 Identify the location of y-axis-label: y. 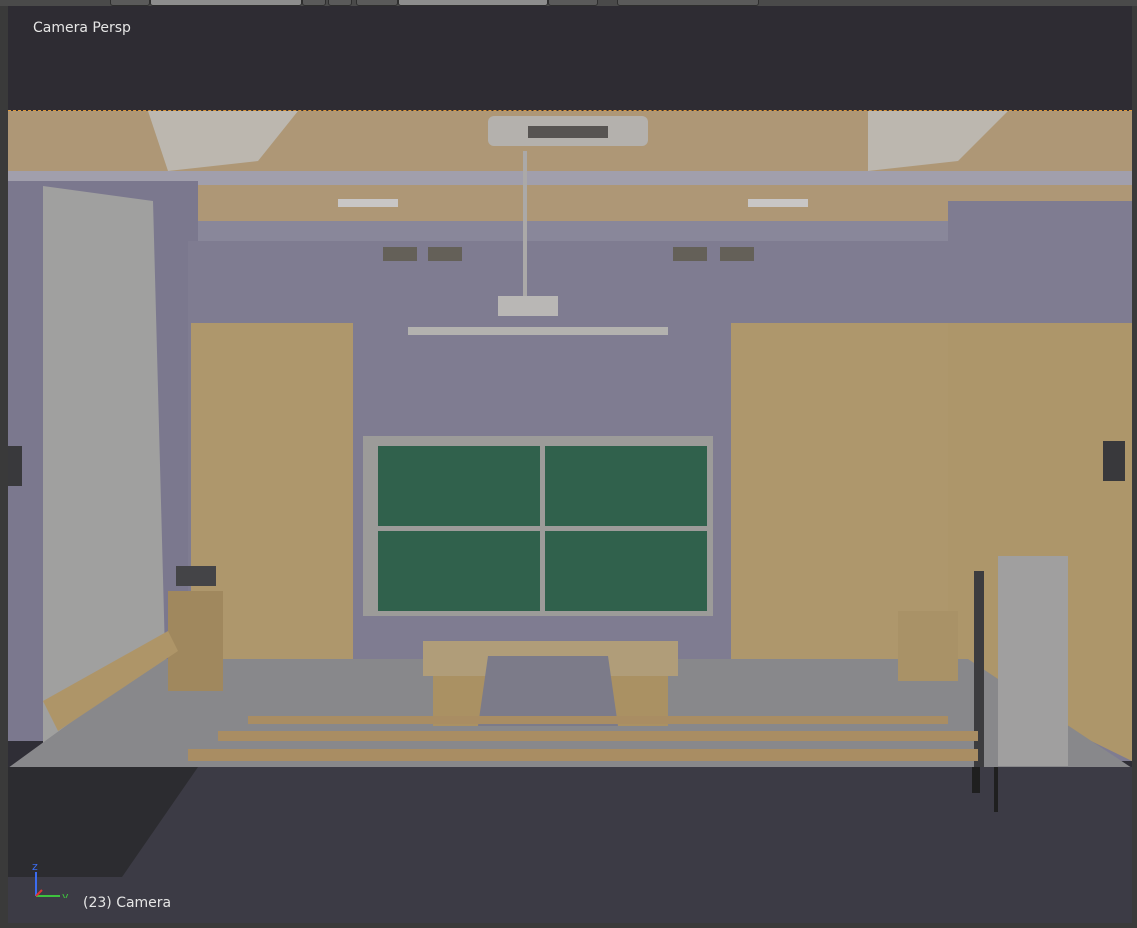
(65, 894).